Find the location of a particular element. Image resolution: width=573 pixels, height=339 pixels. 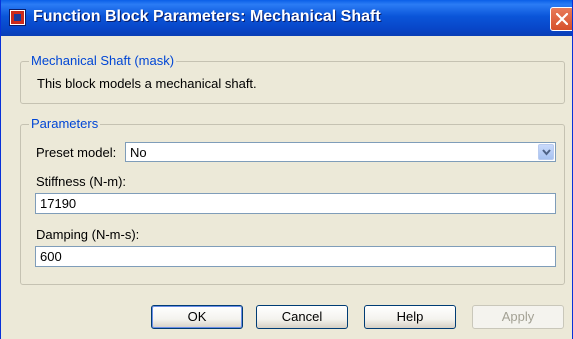

close-icon is located at coordinates (562, 19).